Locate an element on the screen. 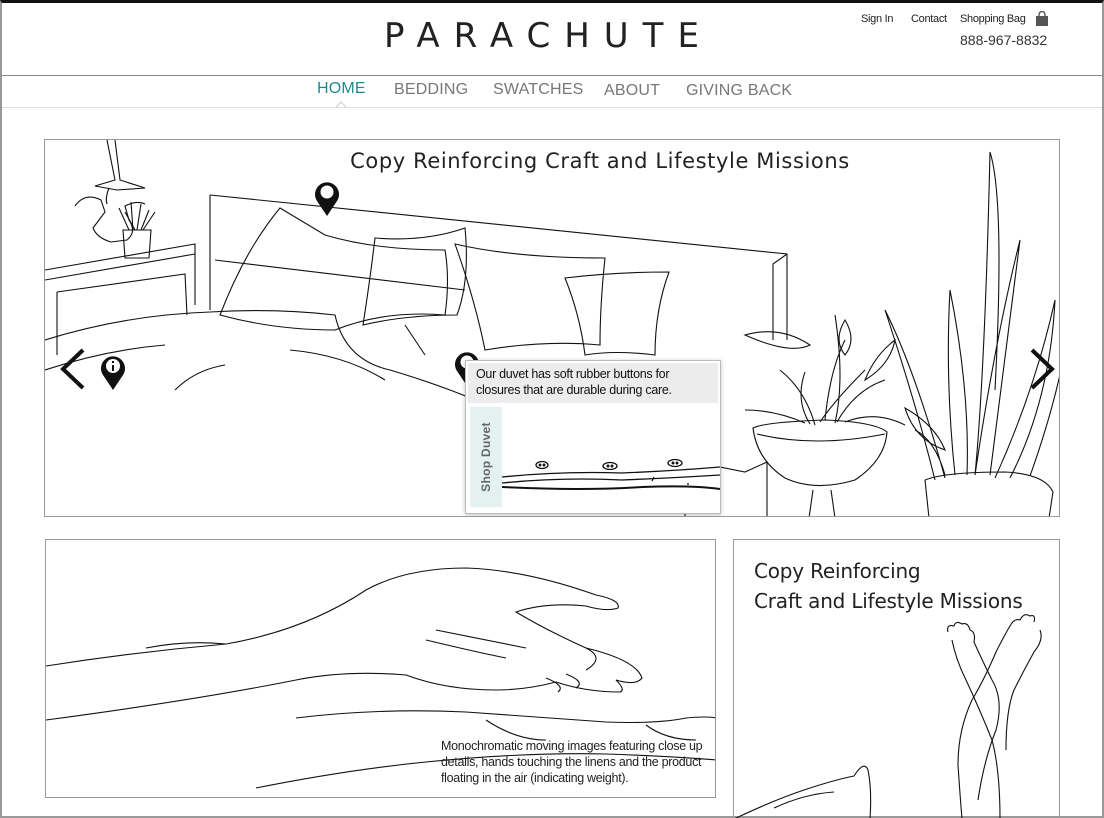 The width and height of the screenshot is (1104, 818). nav-swatches: SWATCHES is located at coordinates (538, 90).